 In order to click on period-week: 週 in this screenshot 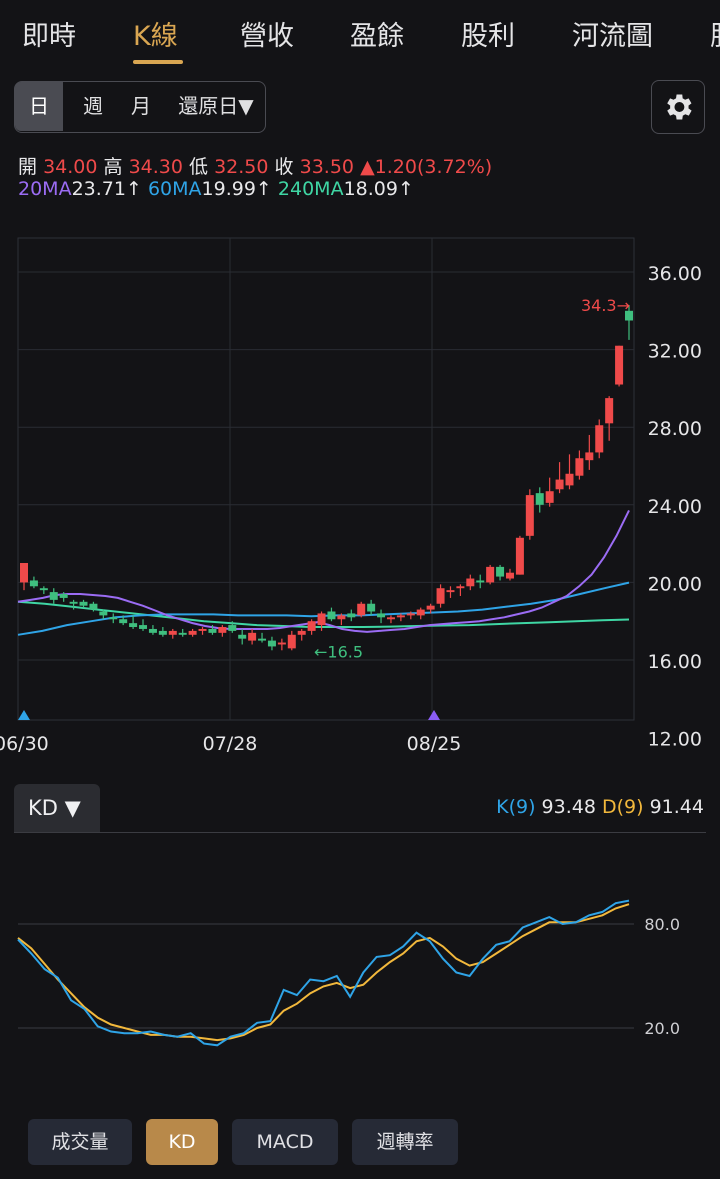, I will do `click(93, 106)`.